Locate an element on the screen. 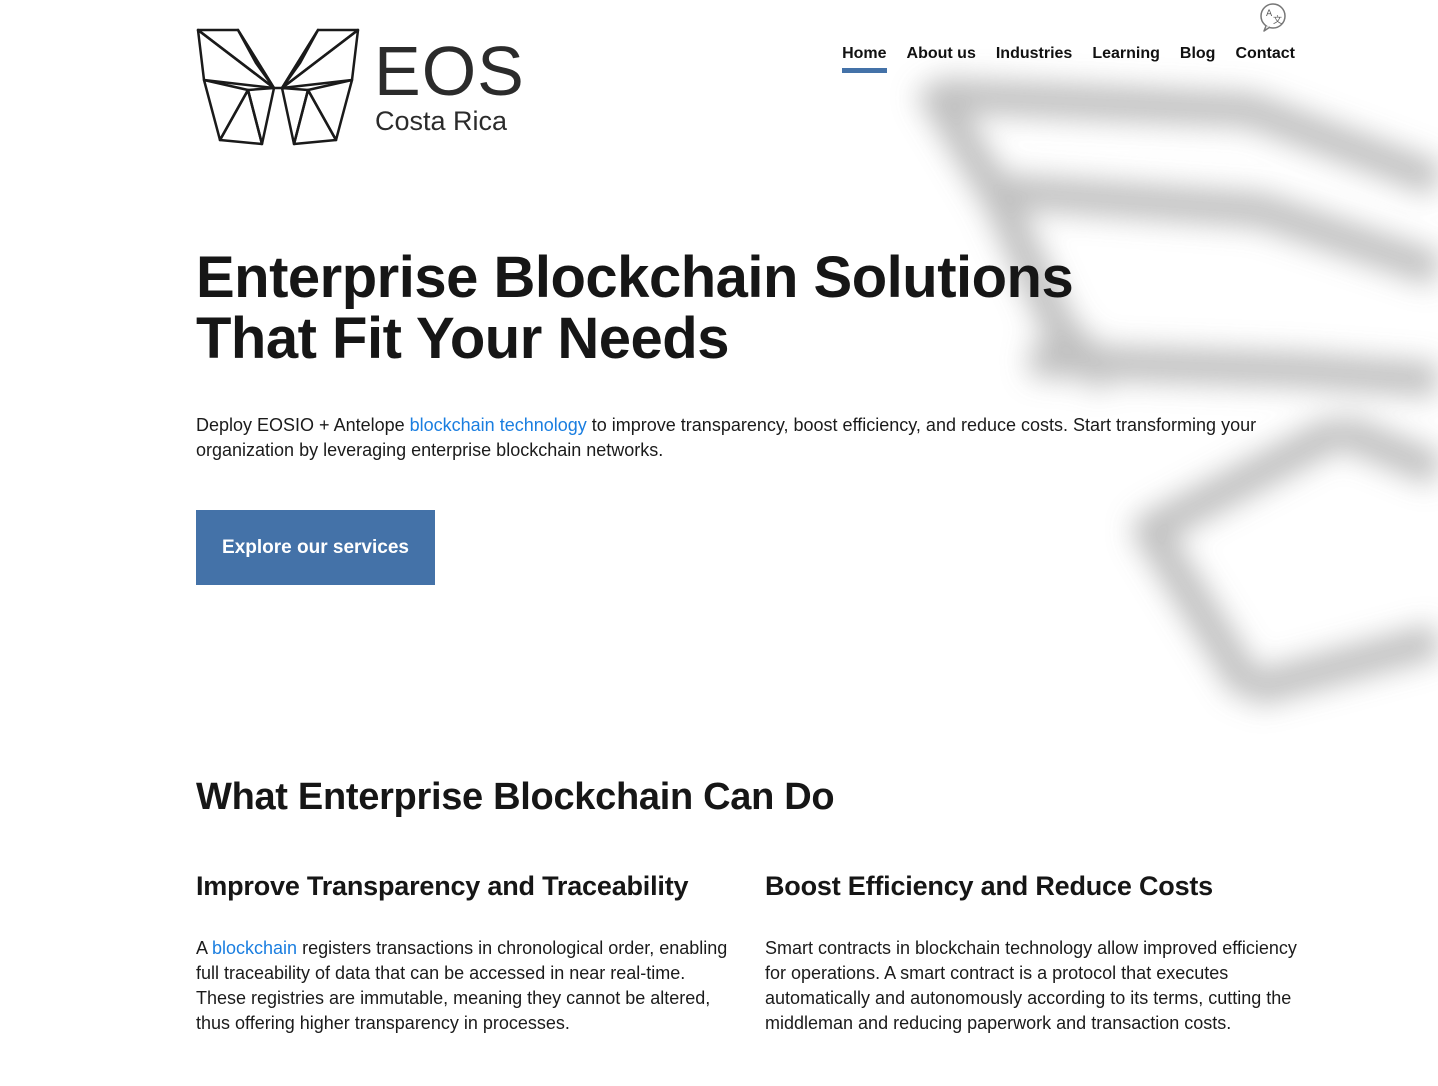 This screenshot has width=1438, height=1086. nav-item-contact: Contact is located at coordinates (1265, 58).